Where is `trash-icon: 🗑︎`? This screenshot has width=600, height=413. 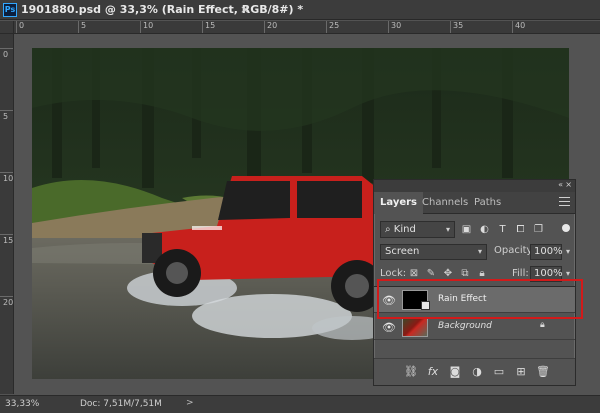
trash-icon: 🗑︎ is located at coordinates (543, 372).